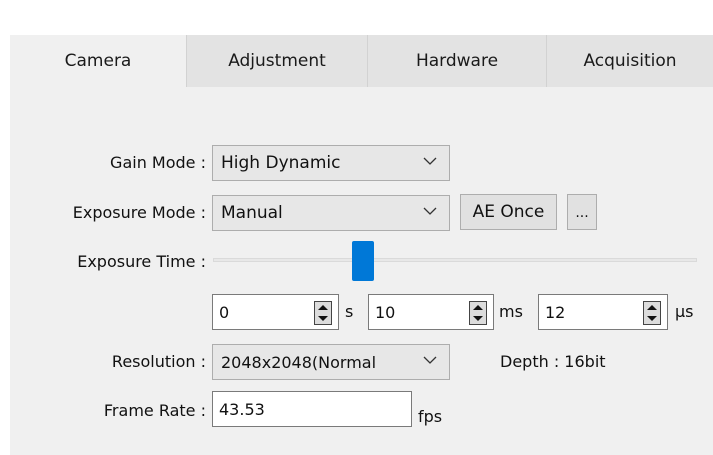 This screenshot has width=713, height=455. I want to click on tab-camera: Camera, so click(98, 61).